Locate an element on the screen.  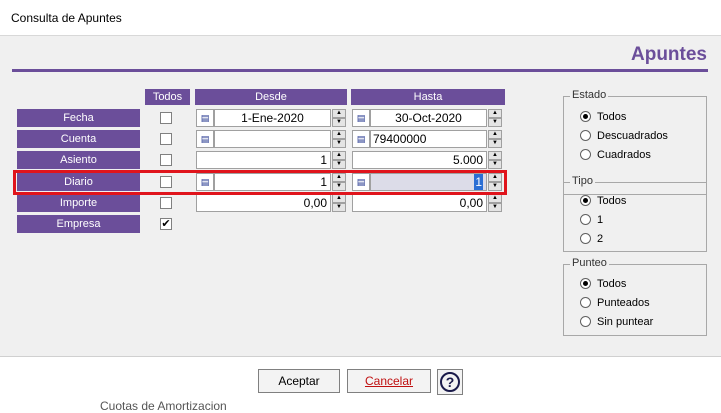
cuenta-desde-input is located at coordinates (272, 139).